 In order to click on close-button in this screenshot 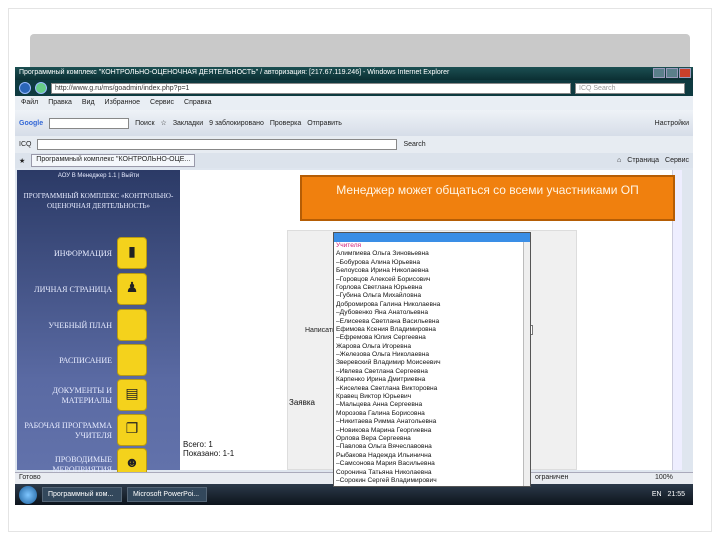, I will do `click(685, 73)`.